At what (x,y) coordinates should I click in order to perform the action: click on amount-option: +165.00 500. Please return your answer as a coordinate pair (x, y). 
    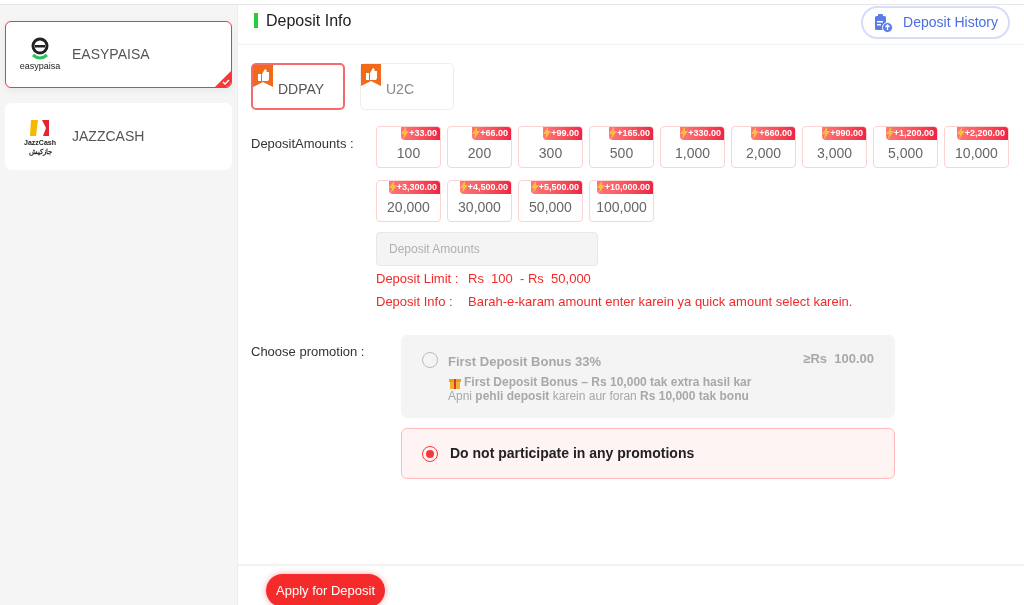
    Looking at the image, I should click on (621, 147).